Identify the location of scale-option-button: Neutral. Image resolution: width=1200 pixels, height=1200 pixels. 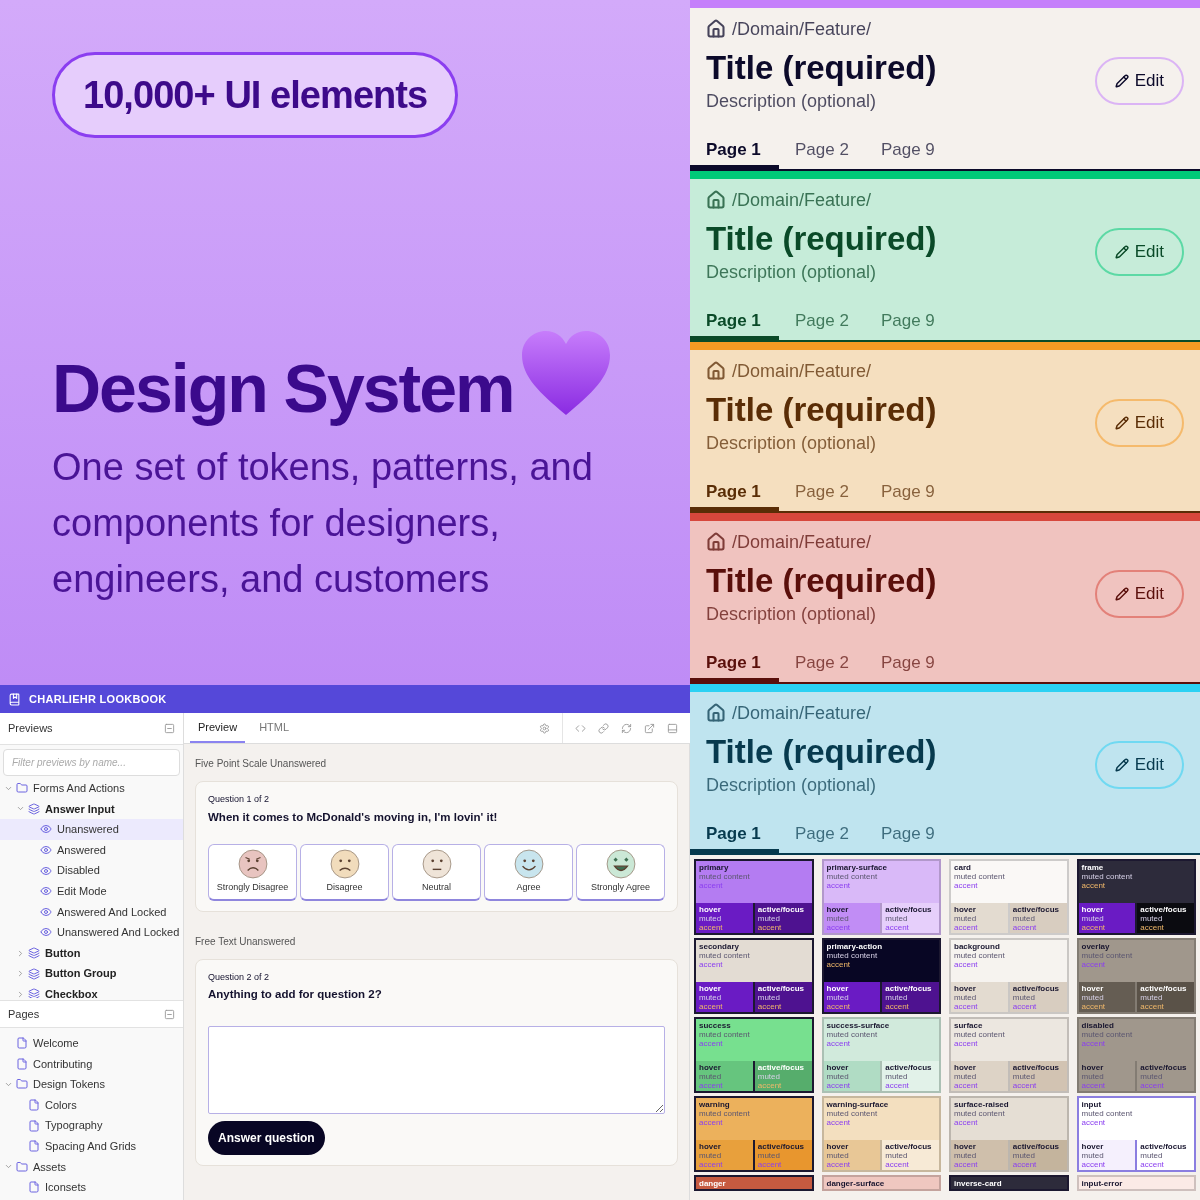
(436, 872).